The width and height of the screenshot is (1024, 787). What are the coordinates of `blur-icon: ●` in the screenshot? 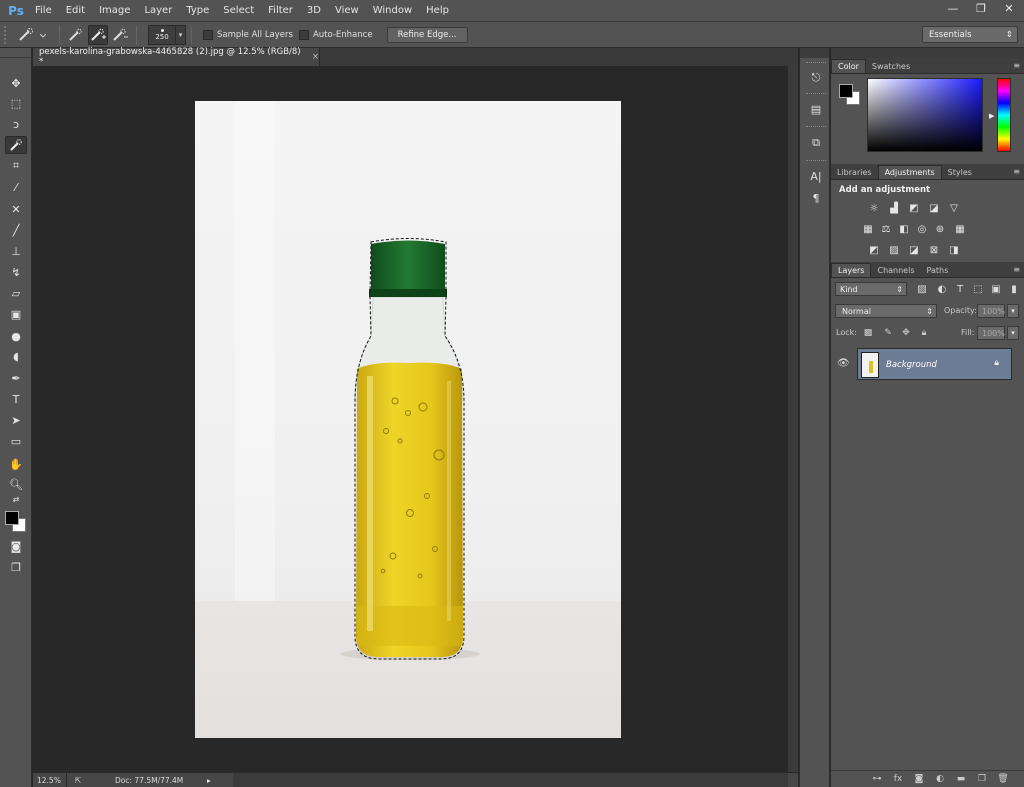 It's located at (16, 336).